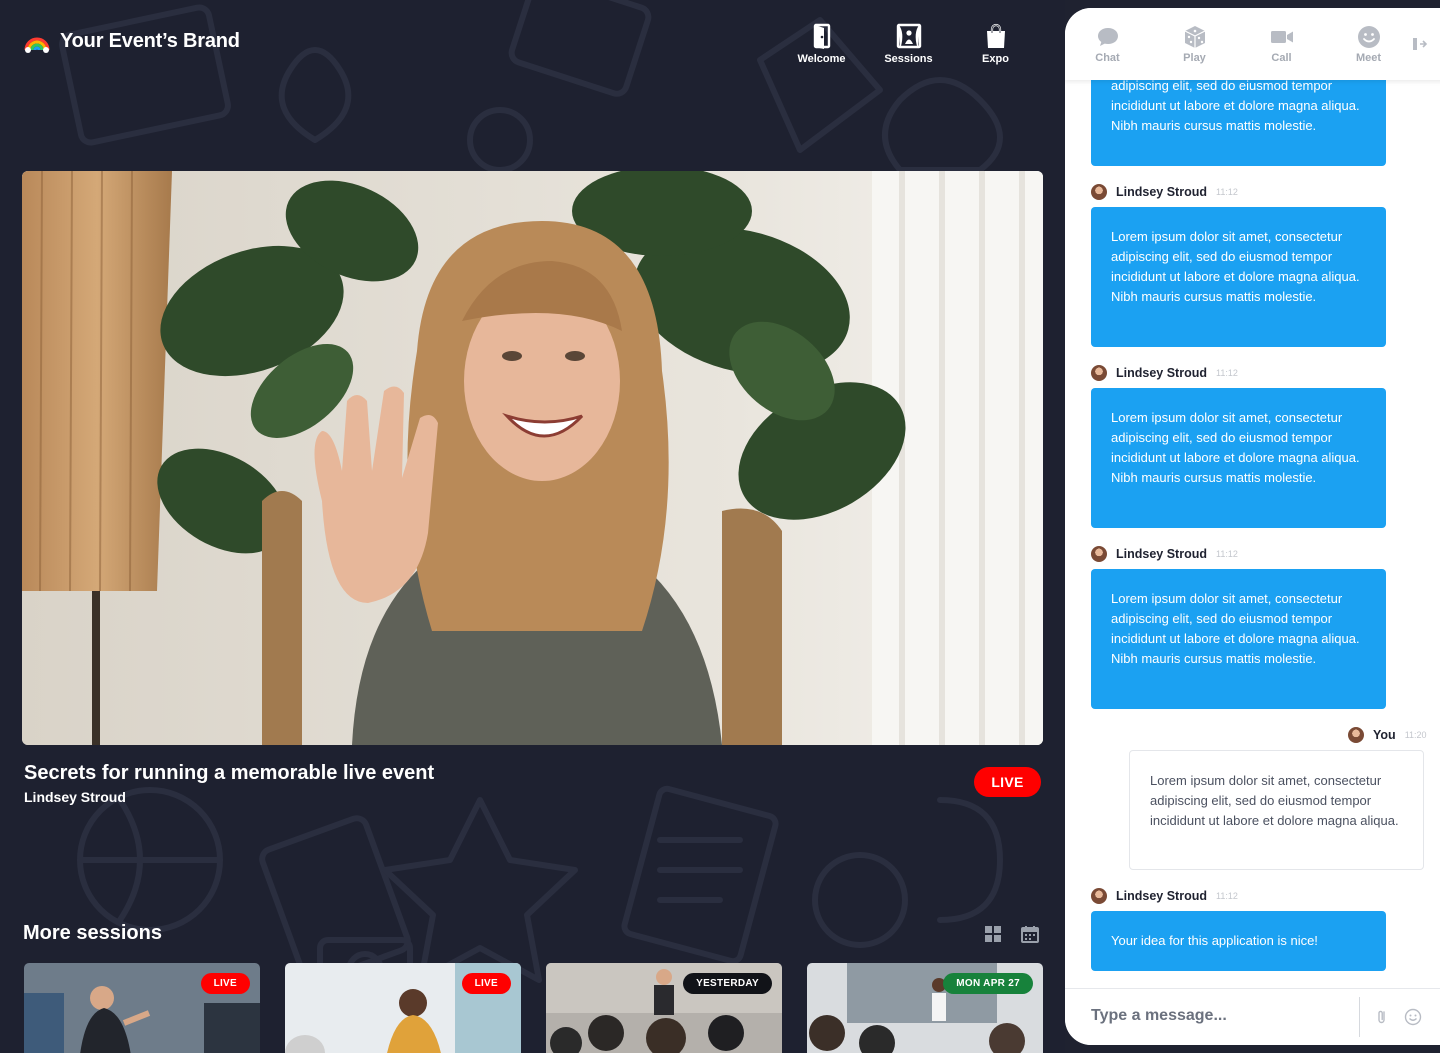 The image size is (1440, 1053). Describe the element at coordinates (1281, 44) in the screenshot. I see `tab-call: Call` at that location.